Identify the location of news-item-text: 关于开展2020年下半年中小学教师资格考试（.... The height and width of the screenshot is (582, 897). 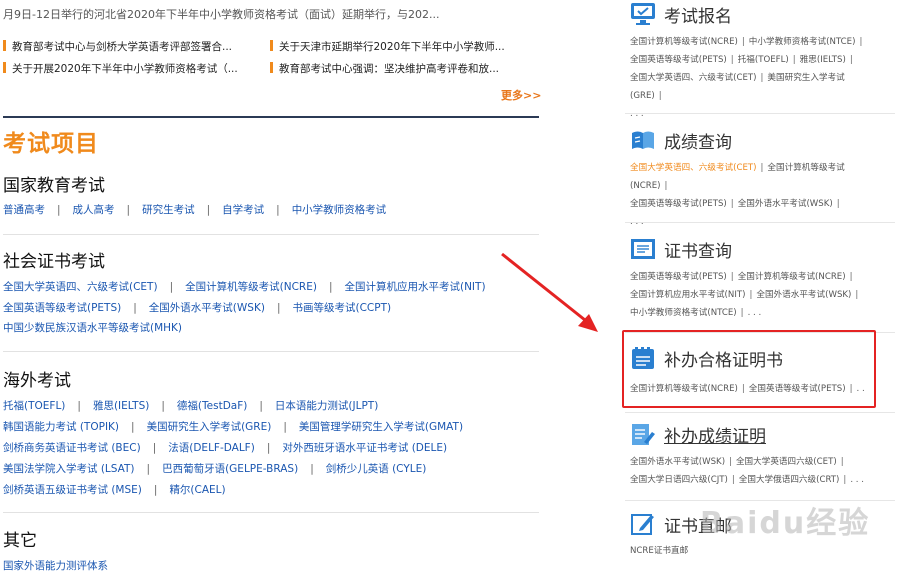
(125, 69).